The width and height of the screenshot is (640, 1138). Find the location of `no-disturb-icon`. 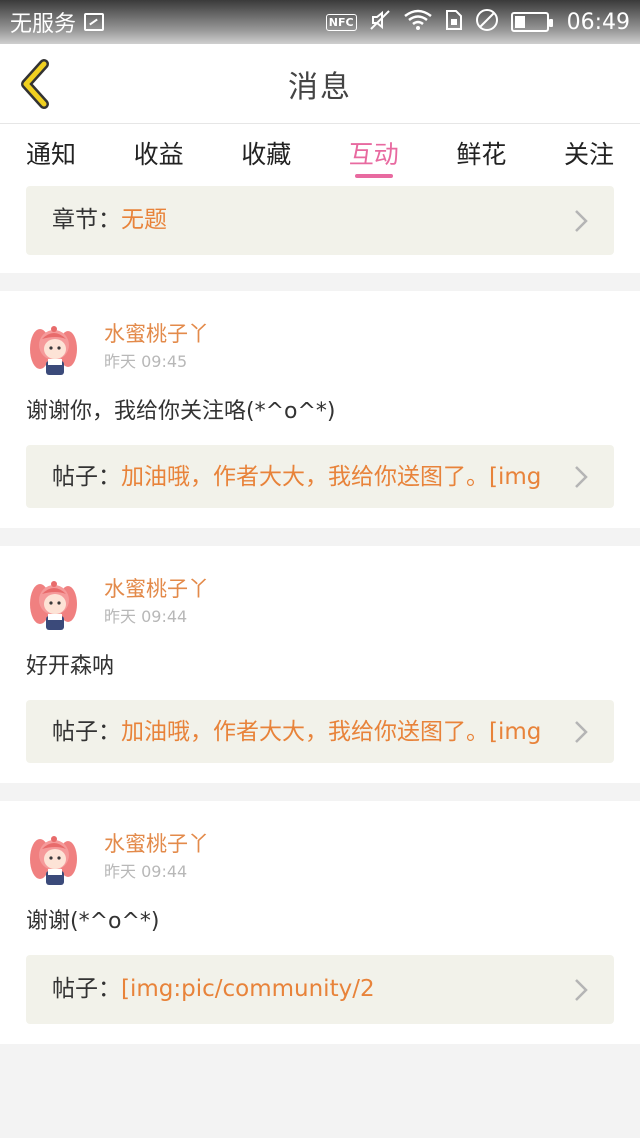

no-disturb-icon is located at coordinates (487, 22).